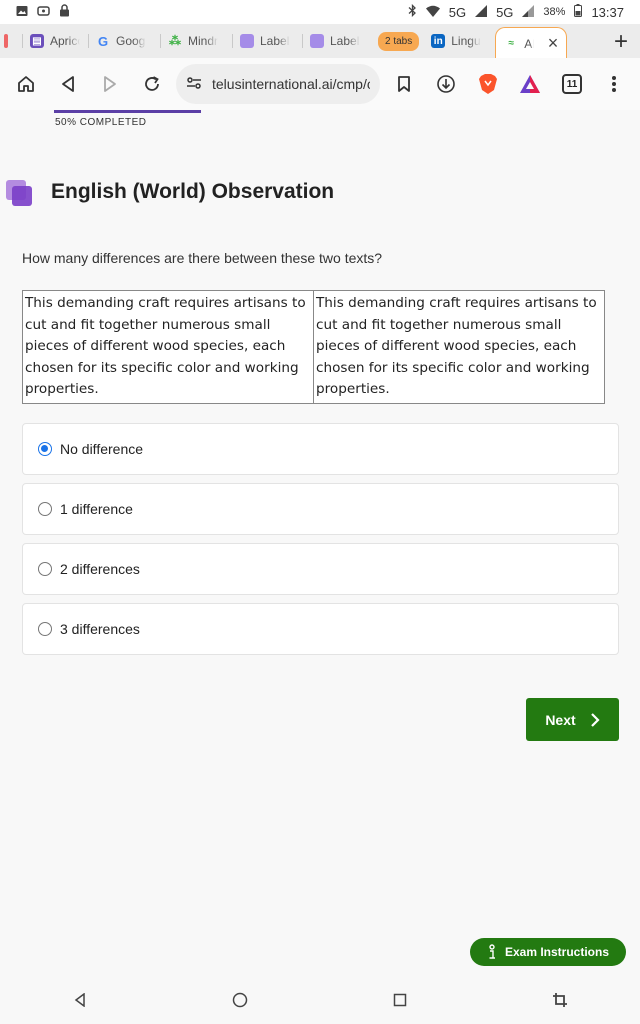 The height and width of the screenshot is (1024, 640). I want to click on next-button: Next, so click(572, 719).